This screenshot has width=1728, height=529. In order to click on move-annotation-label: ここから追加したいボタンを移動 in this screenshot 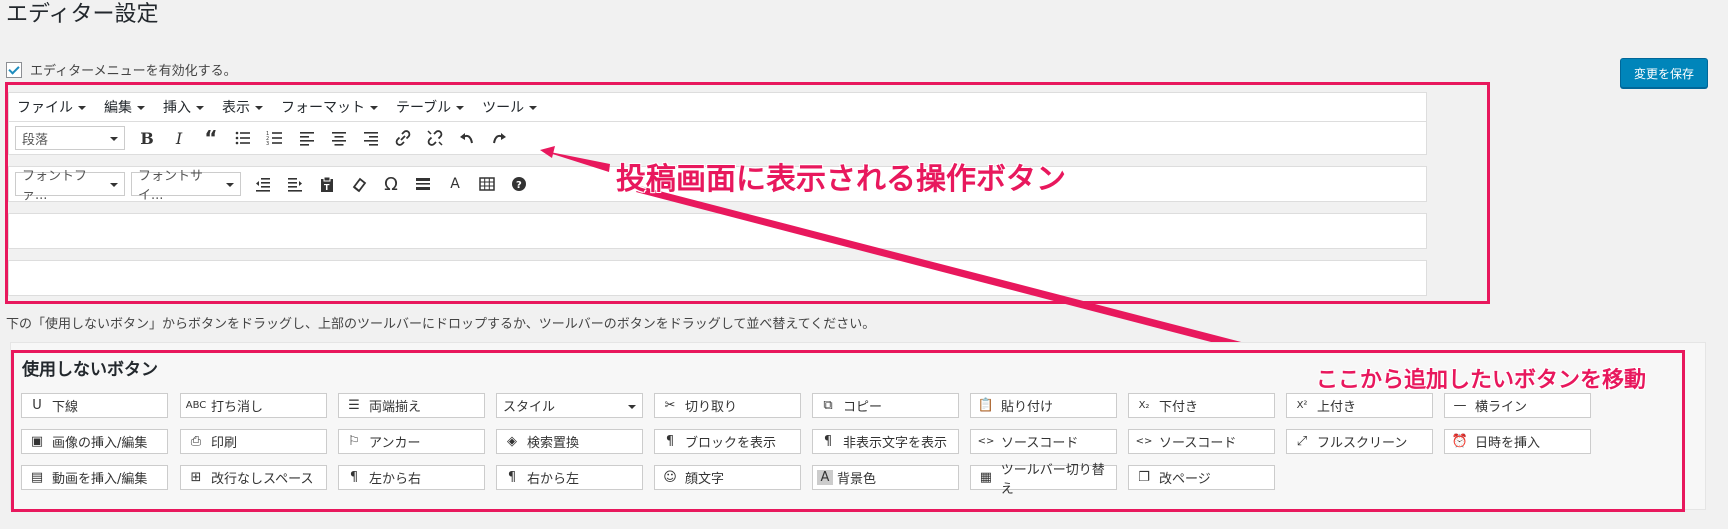, I will do `click(1481, 380)`.